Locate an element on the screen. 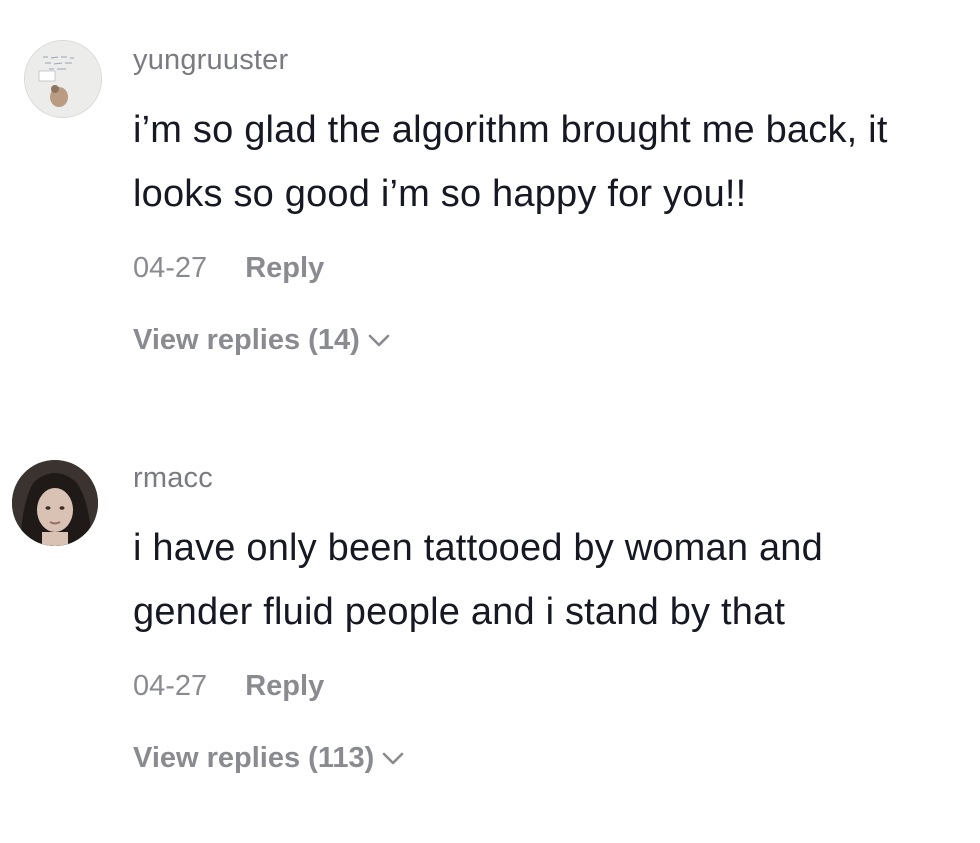  comment-username: yungruuster is located at coordinates (543, 60).